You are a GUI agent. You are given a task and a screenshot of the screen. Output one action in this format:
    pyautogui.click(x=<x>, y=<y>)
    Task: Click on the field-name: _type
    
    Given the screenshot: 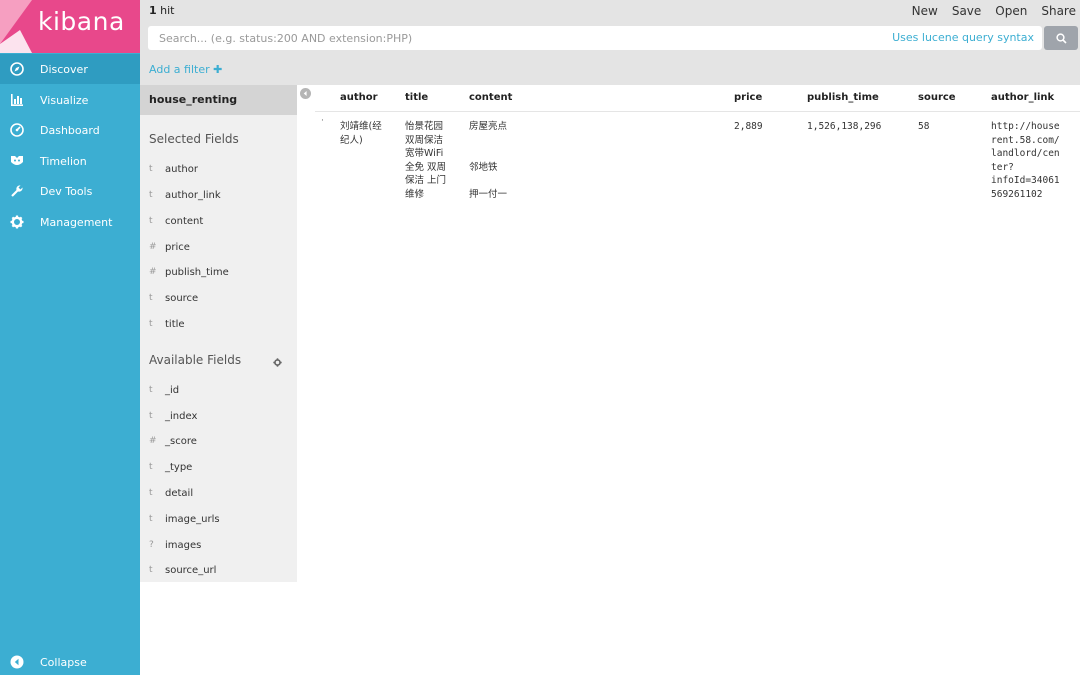 What is the action you would take?
    pyautogui.click(x=179, y=467)
    